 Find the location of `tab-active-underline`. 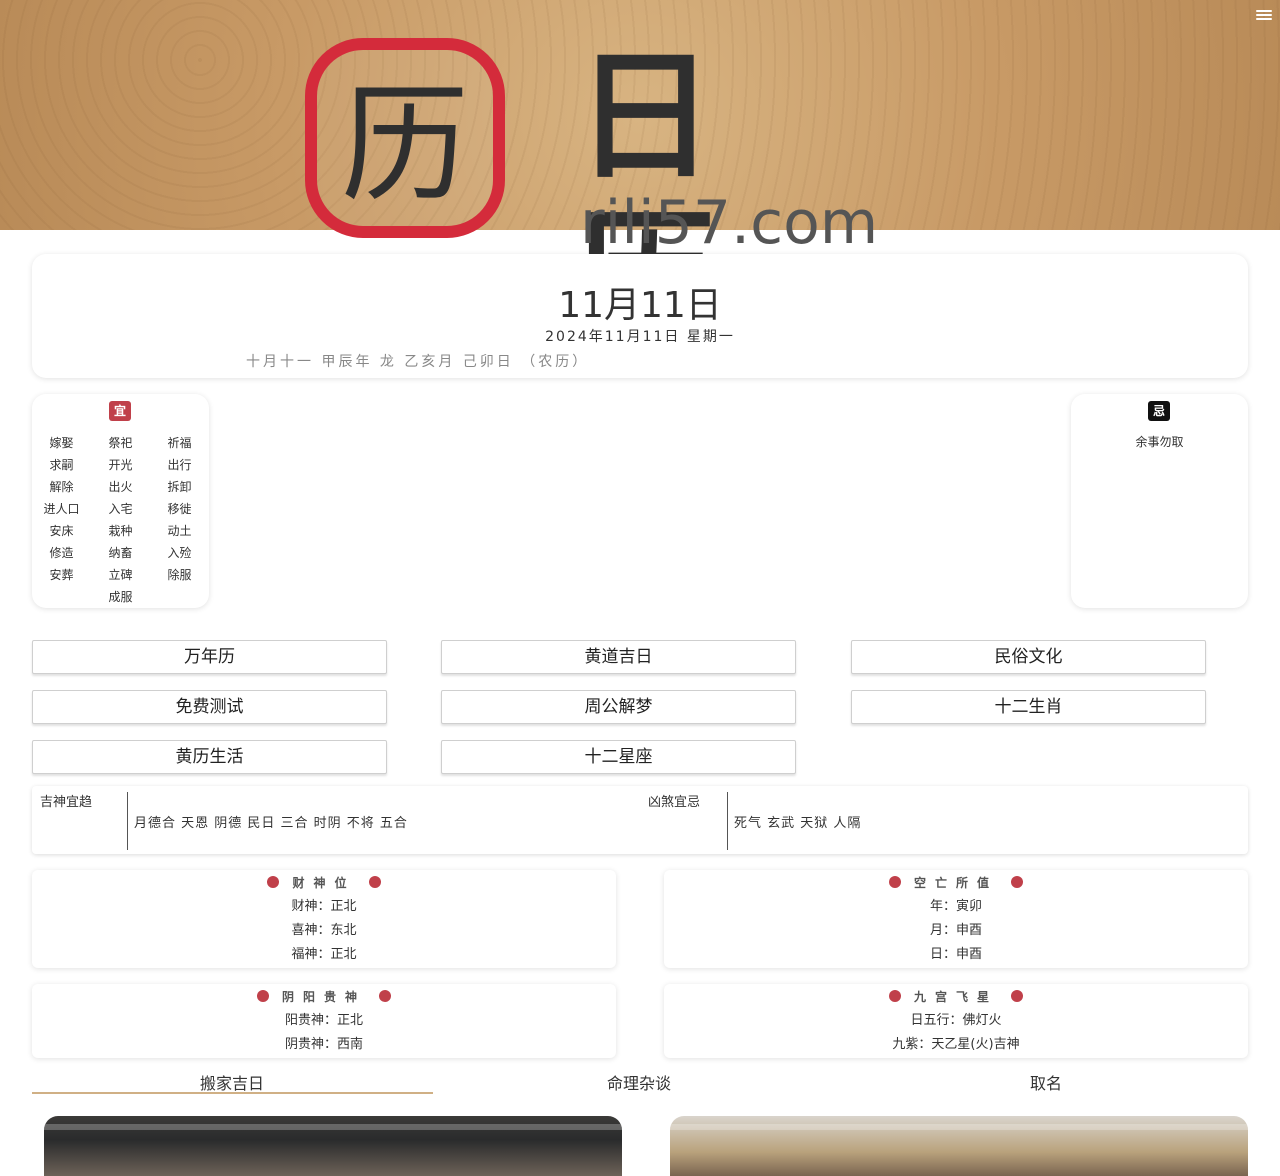

tab-active-underline is located at coordinates (232, 1093).